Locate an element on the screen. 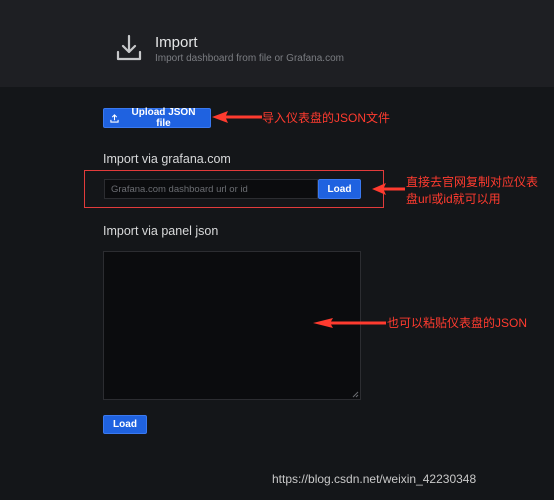 This screenshot has width=554, height=500. url-annotation-line2: 盘url或id就可以用 is located at coordinates (453, 199).